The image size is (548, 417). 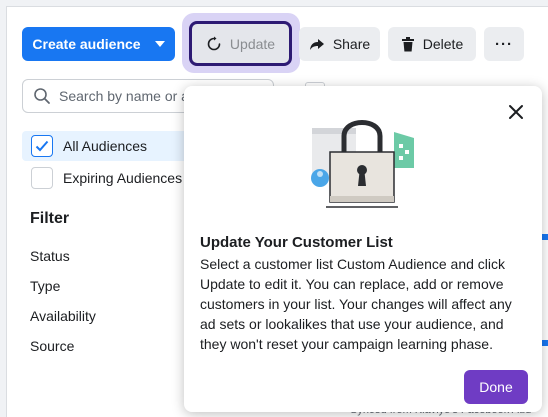 I want to click on more-dots-icon: ···, so click(x=504, y=44).